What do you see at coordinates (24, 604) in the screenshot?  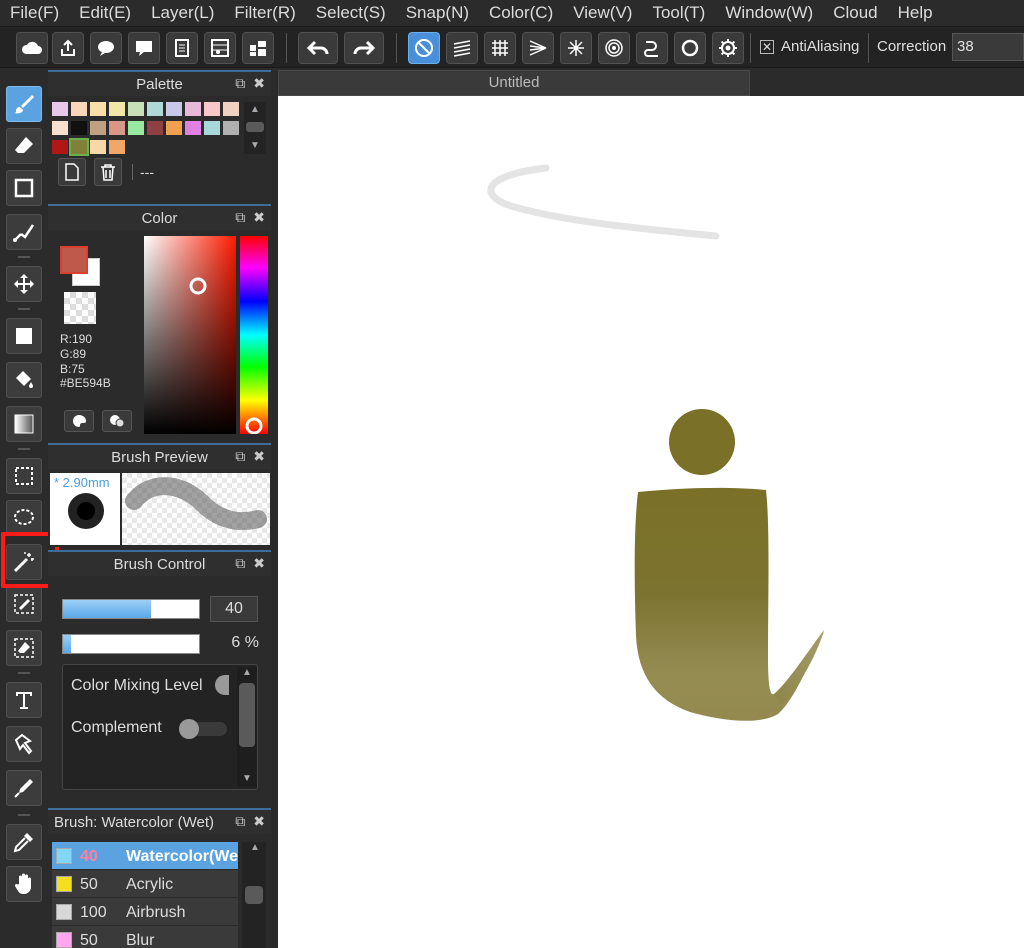 I see `select-pen-tool-icon` at bounding box center [24, 604].